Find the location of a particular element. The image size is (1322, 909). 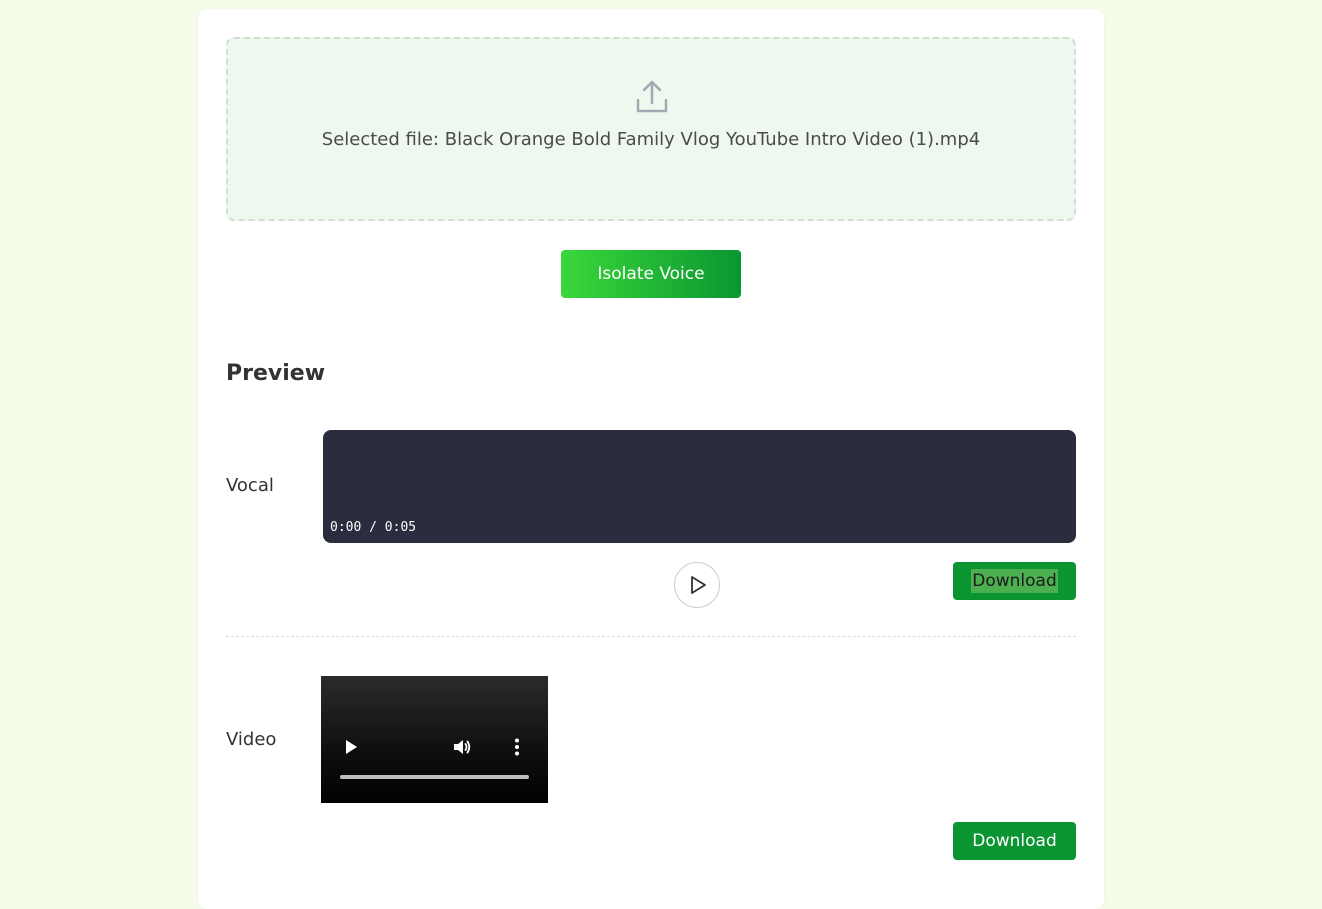

video-download-button: Download is located at coordinates (1014, 841).